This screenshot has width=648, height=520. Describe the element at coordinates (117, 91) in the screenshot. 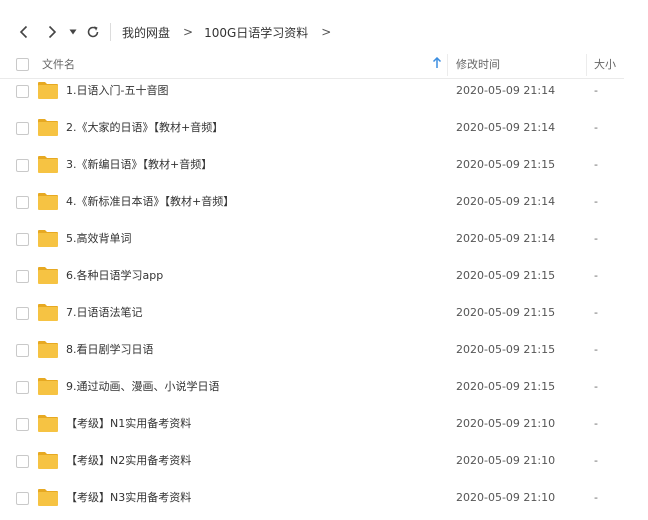

I see `file-name: 1.日语入门-五十音图` at that location.